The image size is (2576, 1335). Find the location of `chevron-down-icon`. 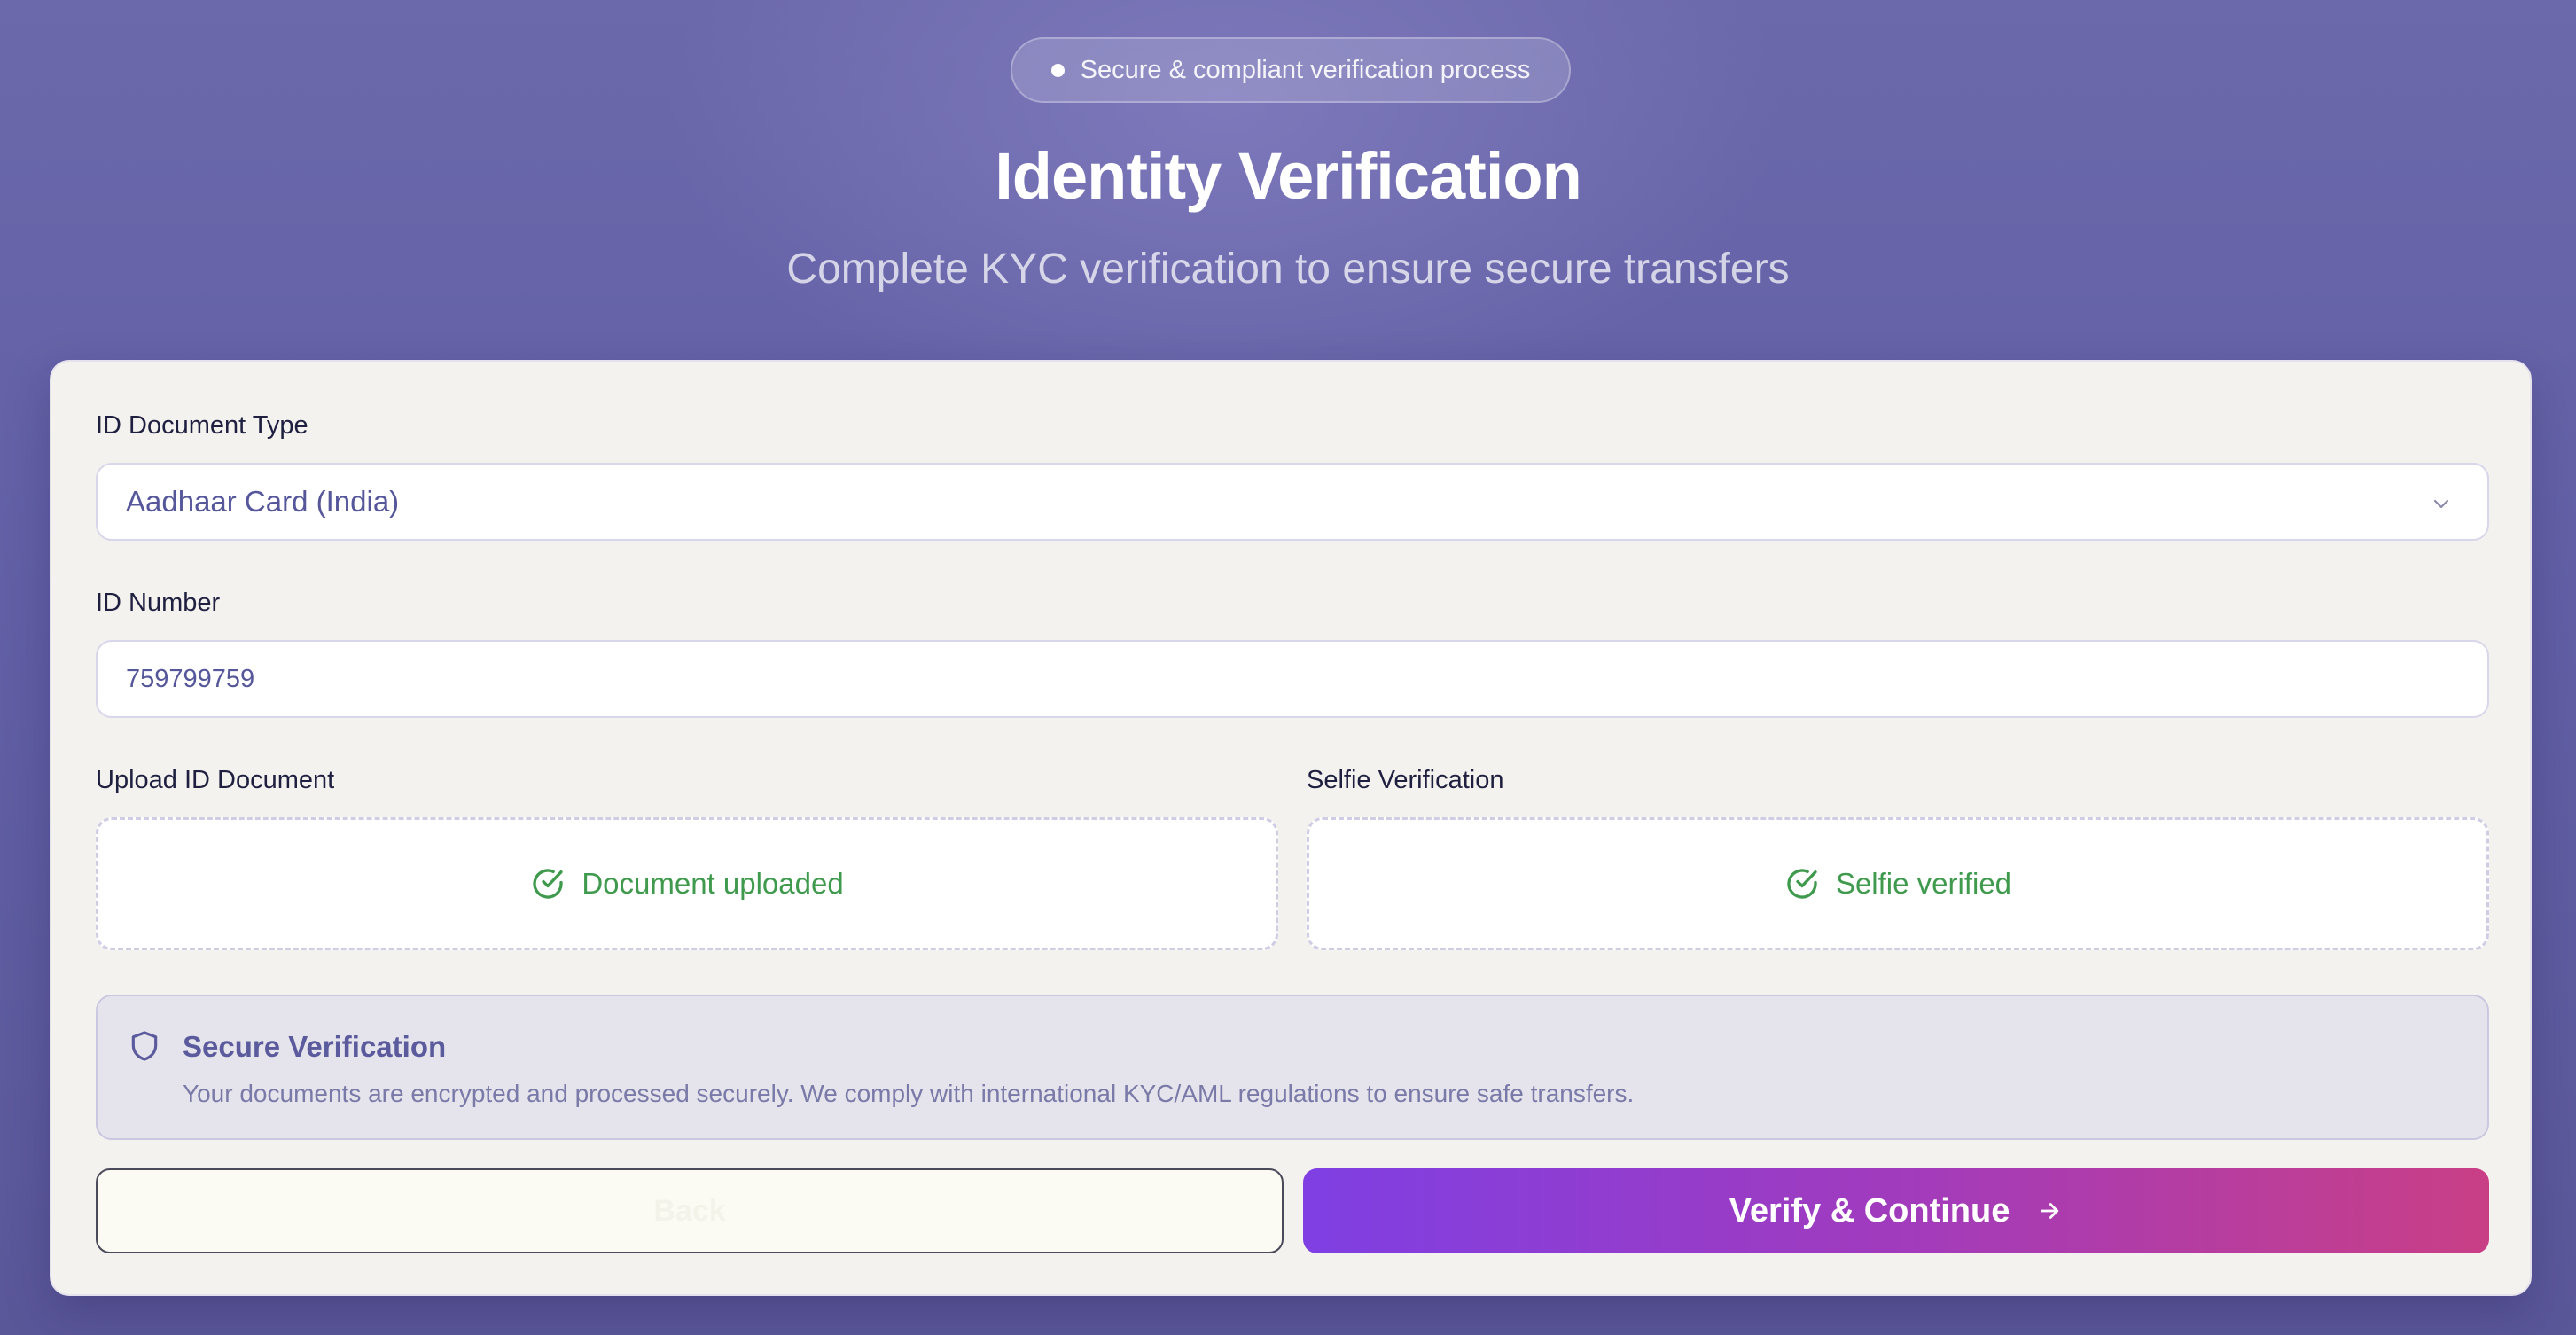

chevron-down-icon is located at coordinates (2441, 504).